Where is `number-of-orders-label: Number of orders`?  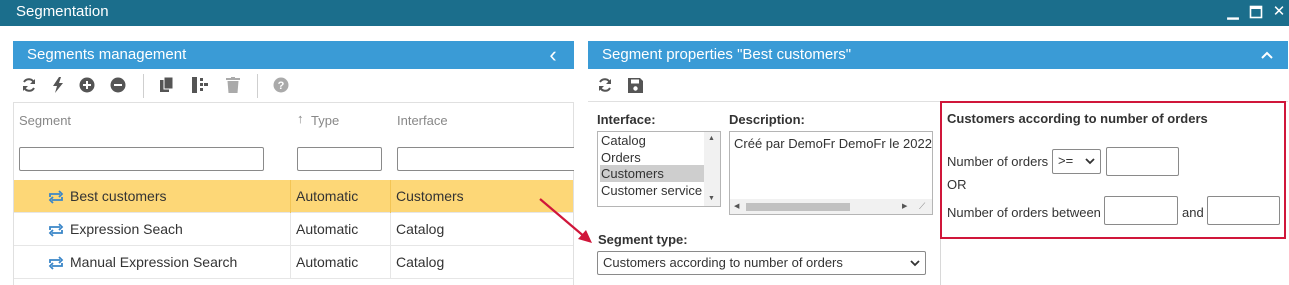
number-of-orders-label: Number of orders is located at coordinates (998, 161).